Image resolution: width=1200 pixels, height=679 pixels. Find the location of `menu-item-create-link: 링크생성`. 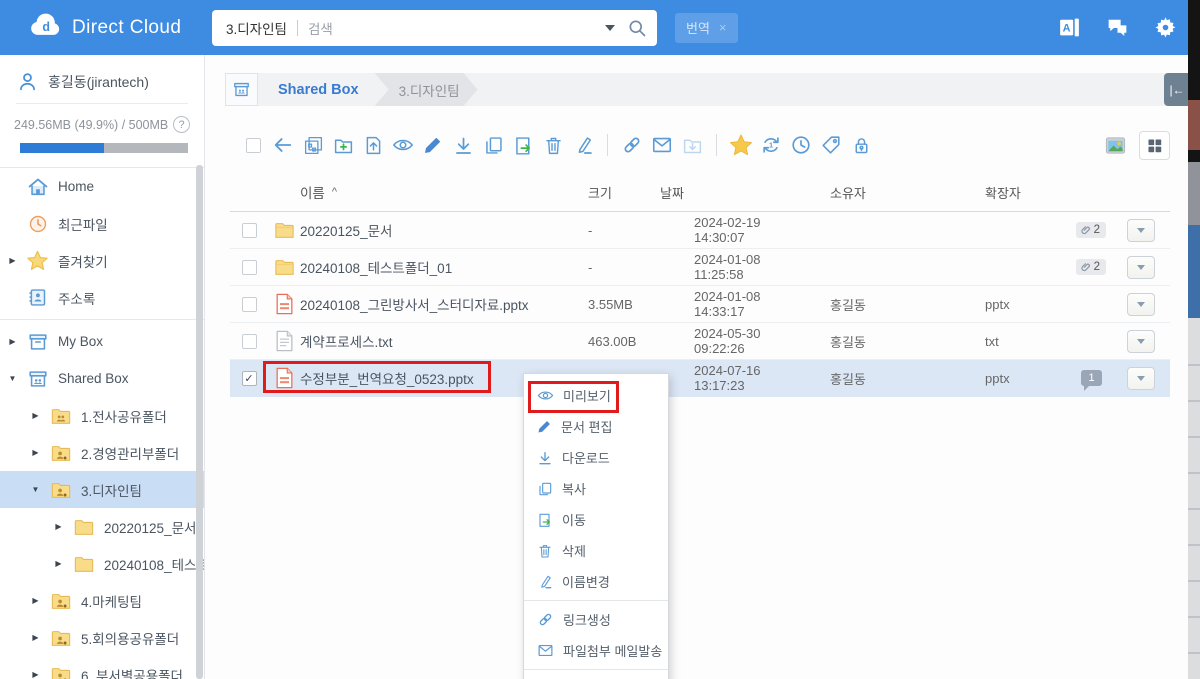

menu-item-create-link: 링크생성 is located at coordinates (596, 619).